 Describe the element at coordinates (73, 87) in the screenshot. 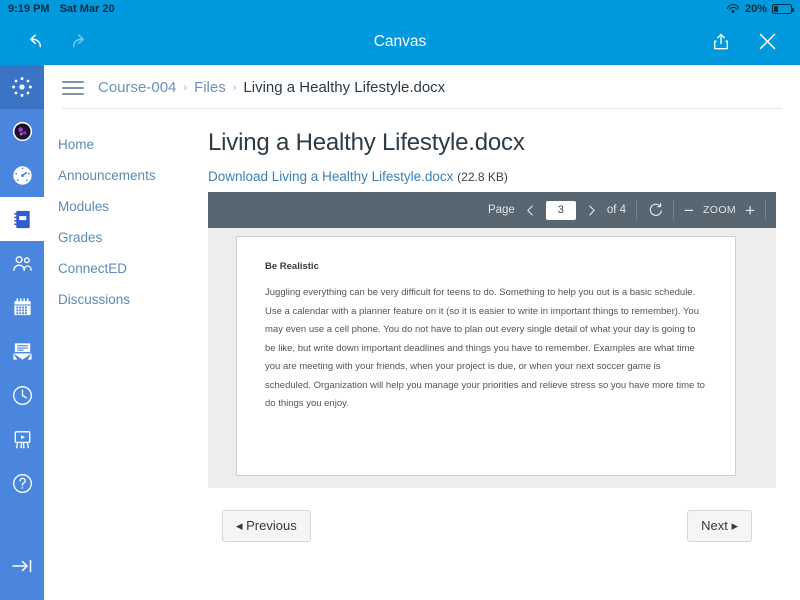

I see `hamburger-menu-icon` at that location.